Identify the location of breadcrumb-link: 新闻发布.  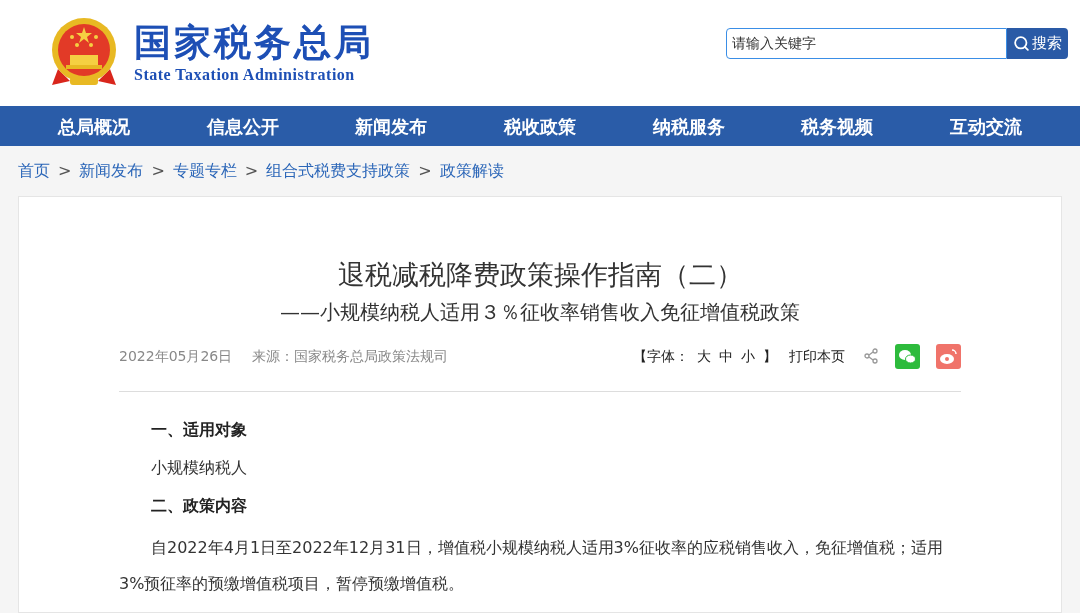
(111, 171).